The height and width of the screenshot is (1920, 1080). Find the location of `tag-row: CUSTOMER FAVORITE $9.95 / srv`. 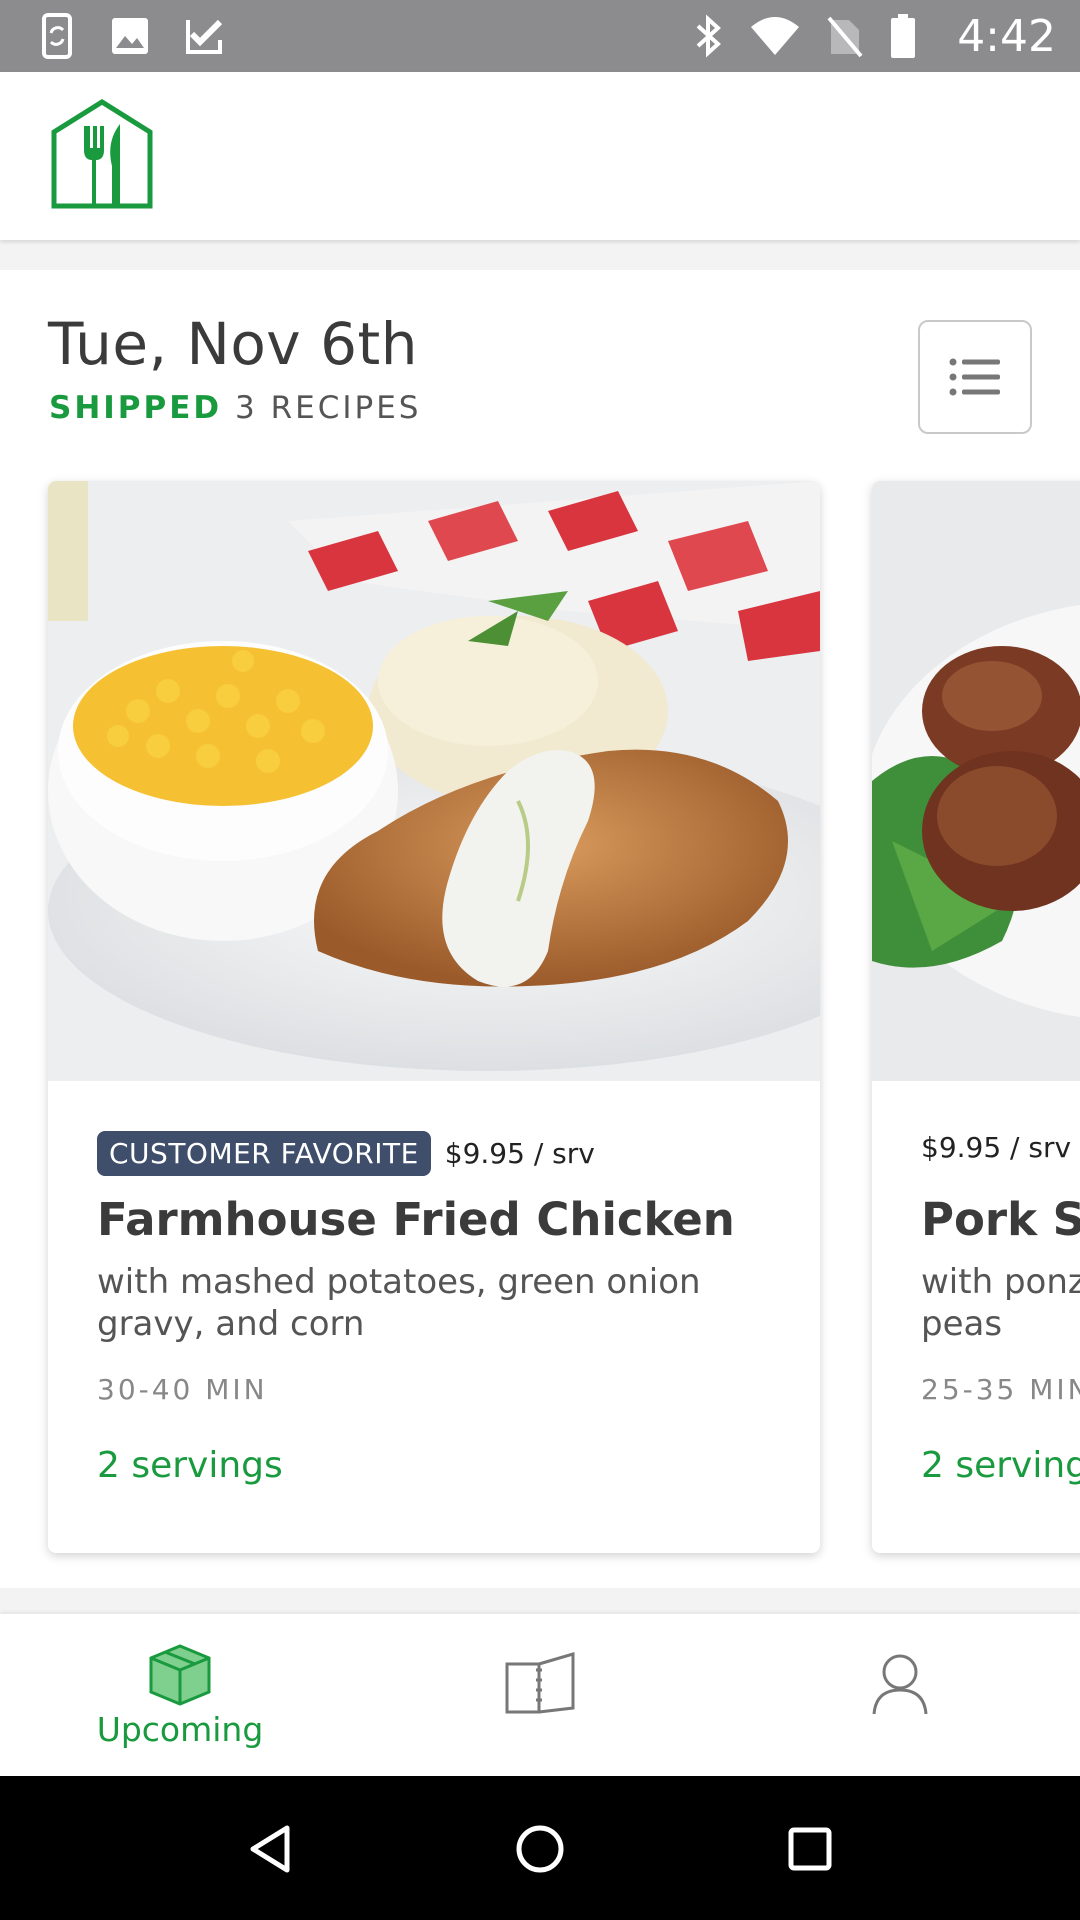

tag-row: CUSTOMER FAVORITE $9.95 / srv is located at coordinates (346, 1153).